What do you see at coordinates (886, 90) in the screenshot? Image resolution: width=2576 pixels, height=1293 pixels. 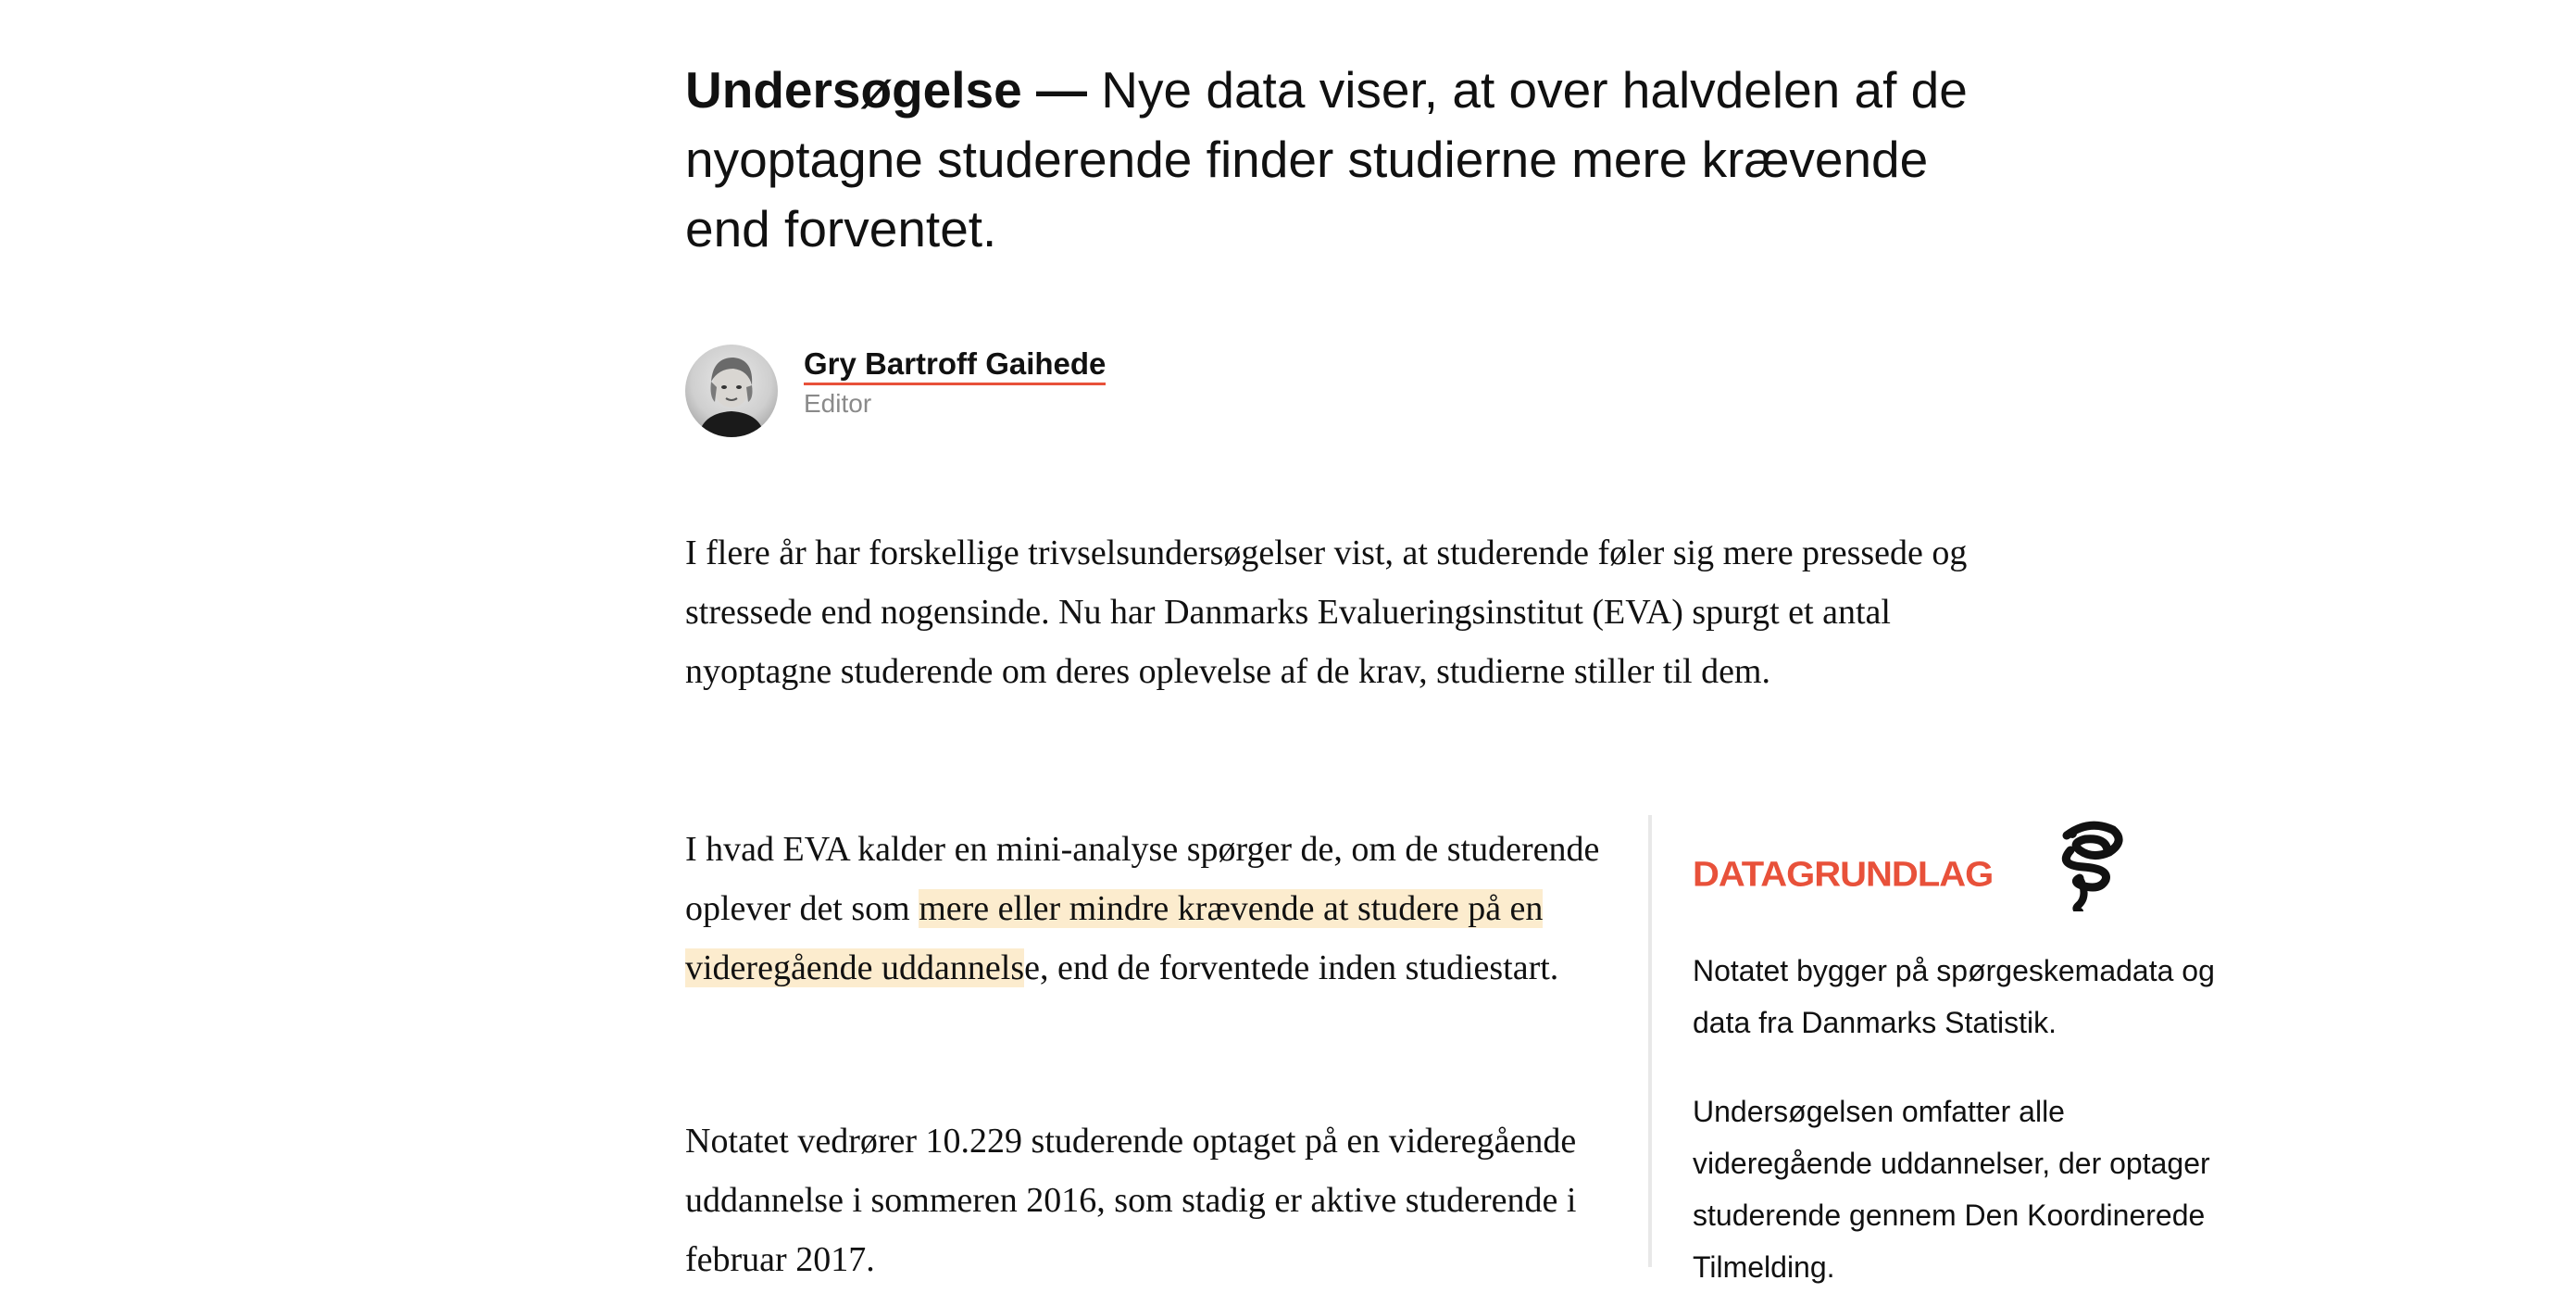 I see `lede-kicker: Undersøgelse —` at bounding box center [886, 90].